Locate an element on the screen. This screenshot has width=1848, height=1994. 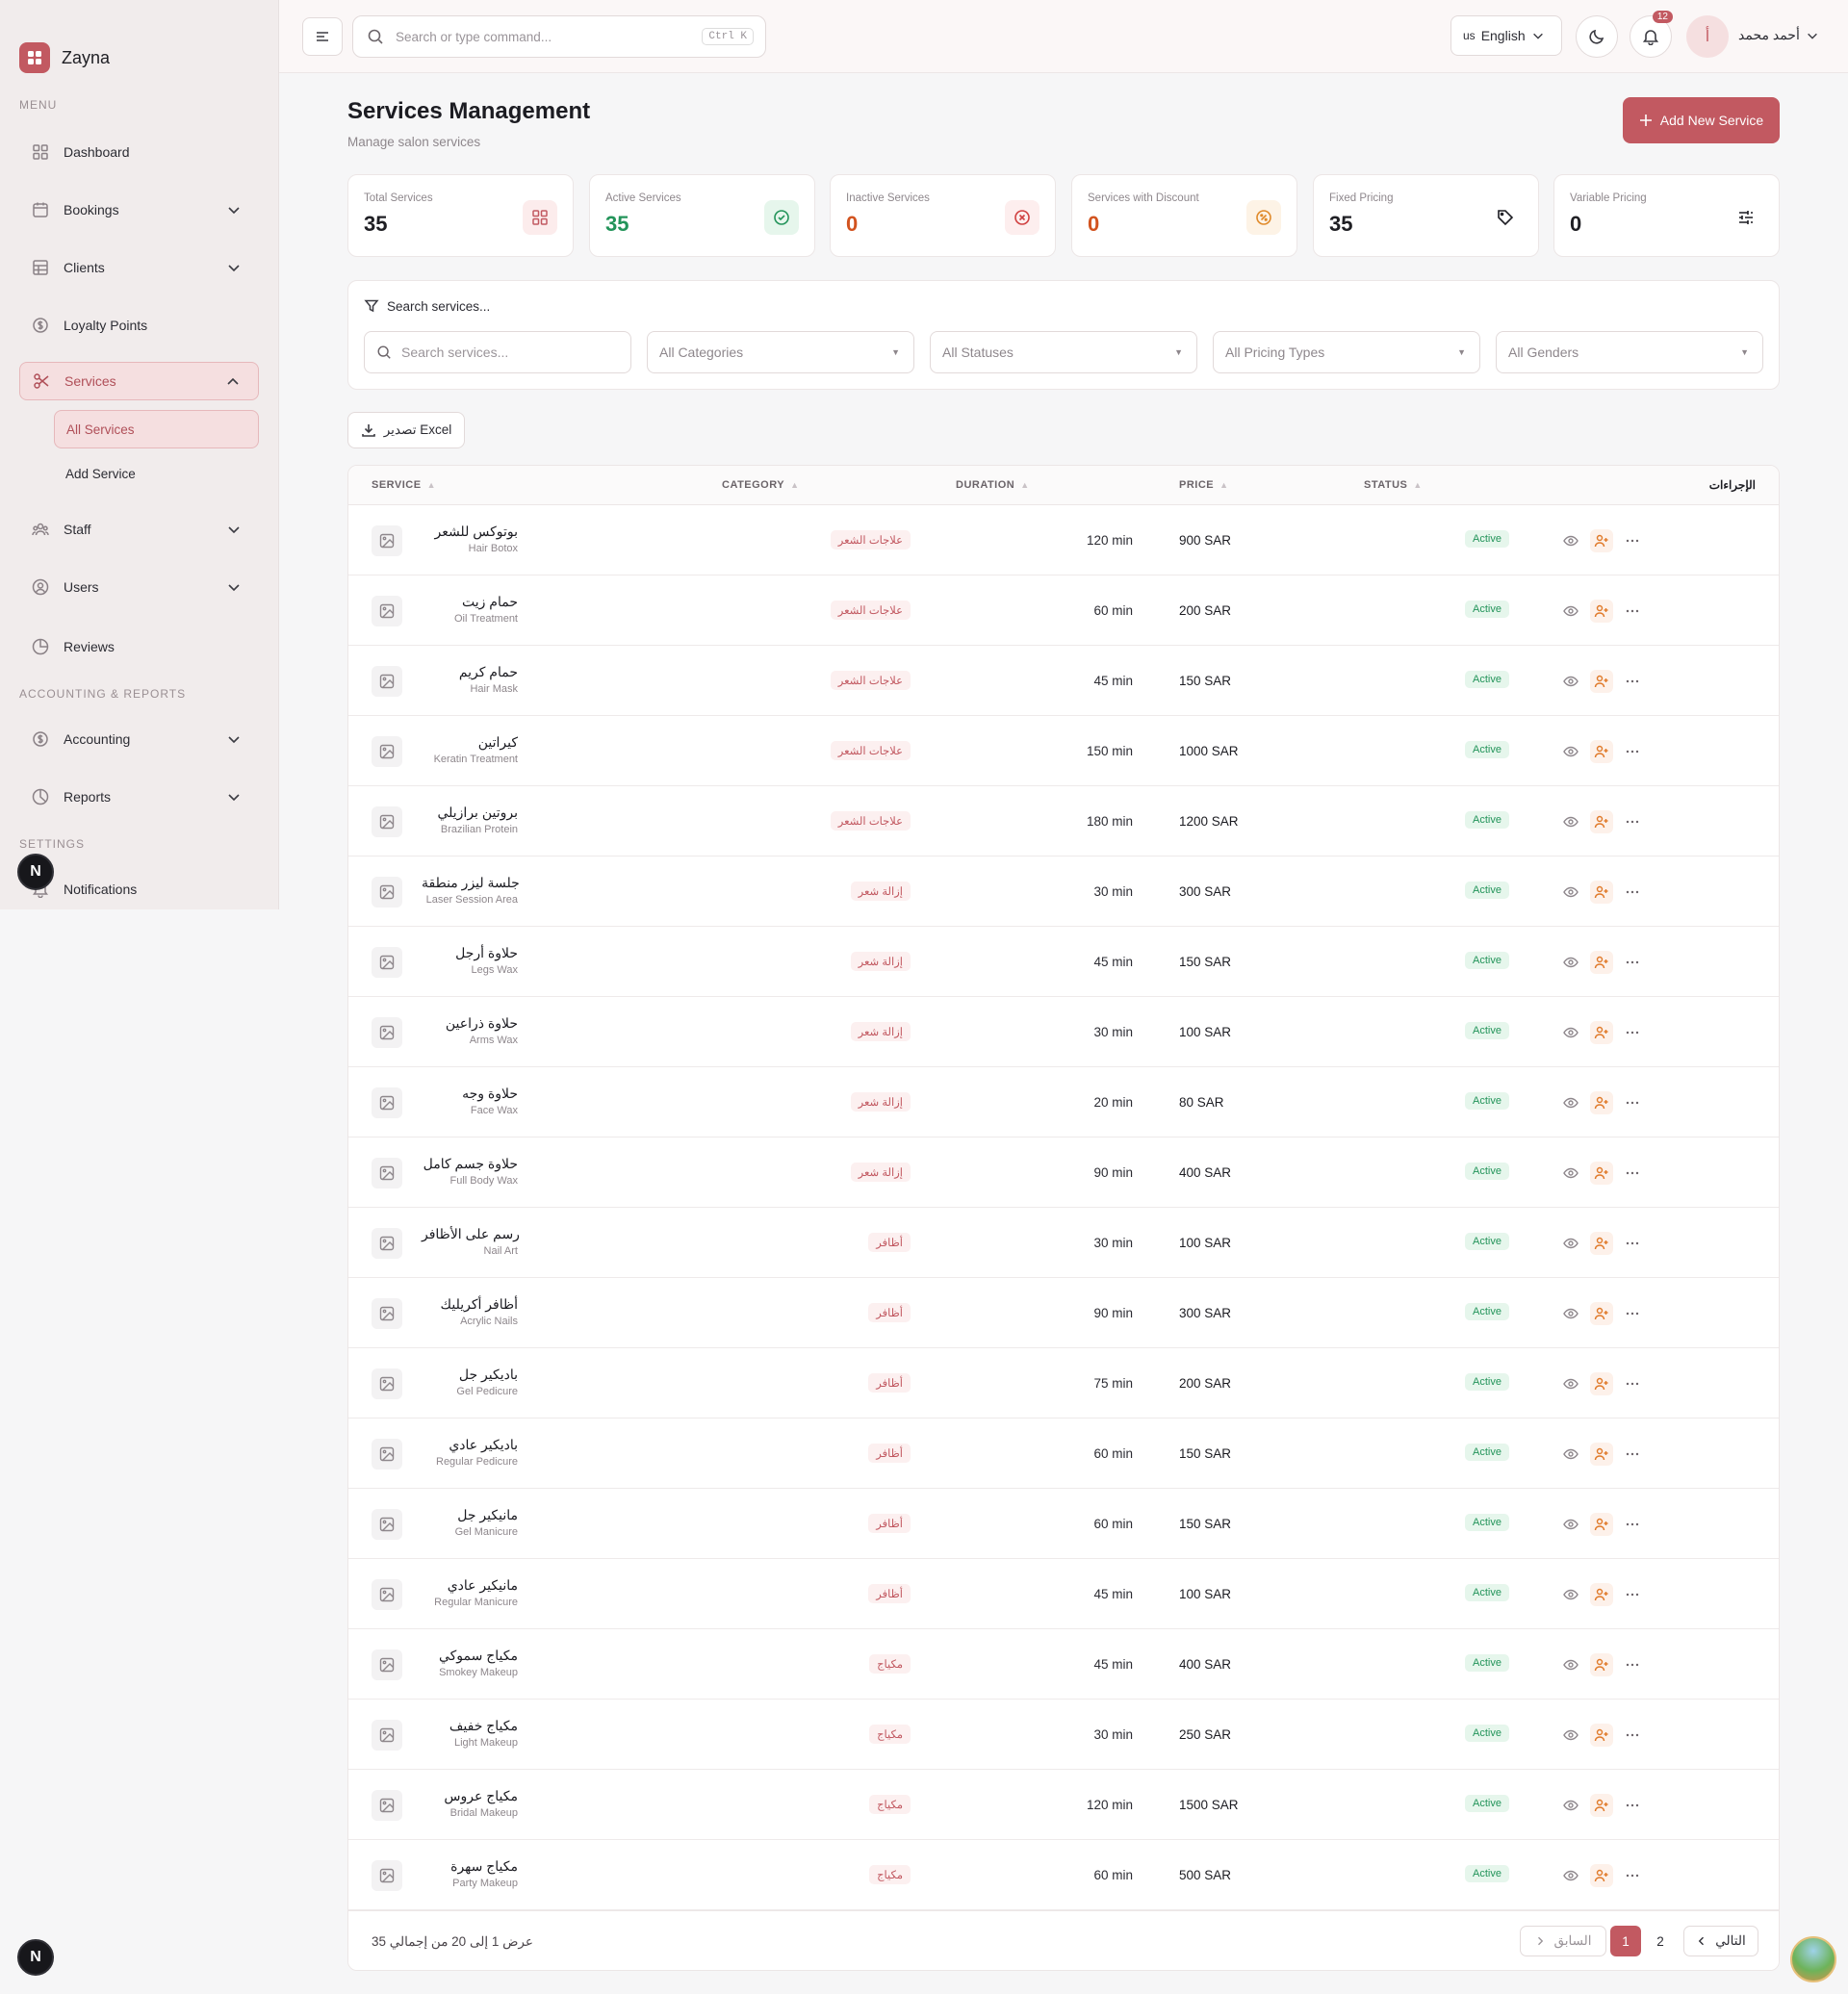
pagination-page-2: 2 is located at coordinates (1660, 1941).